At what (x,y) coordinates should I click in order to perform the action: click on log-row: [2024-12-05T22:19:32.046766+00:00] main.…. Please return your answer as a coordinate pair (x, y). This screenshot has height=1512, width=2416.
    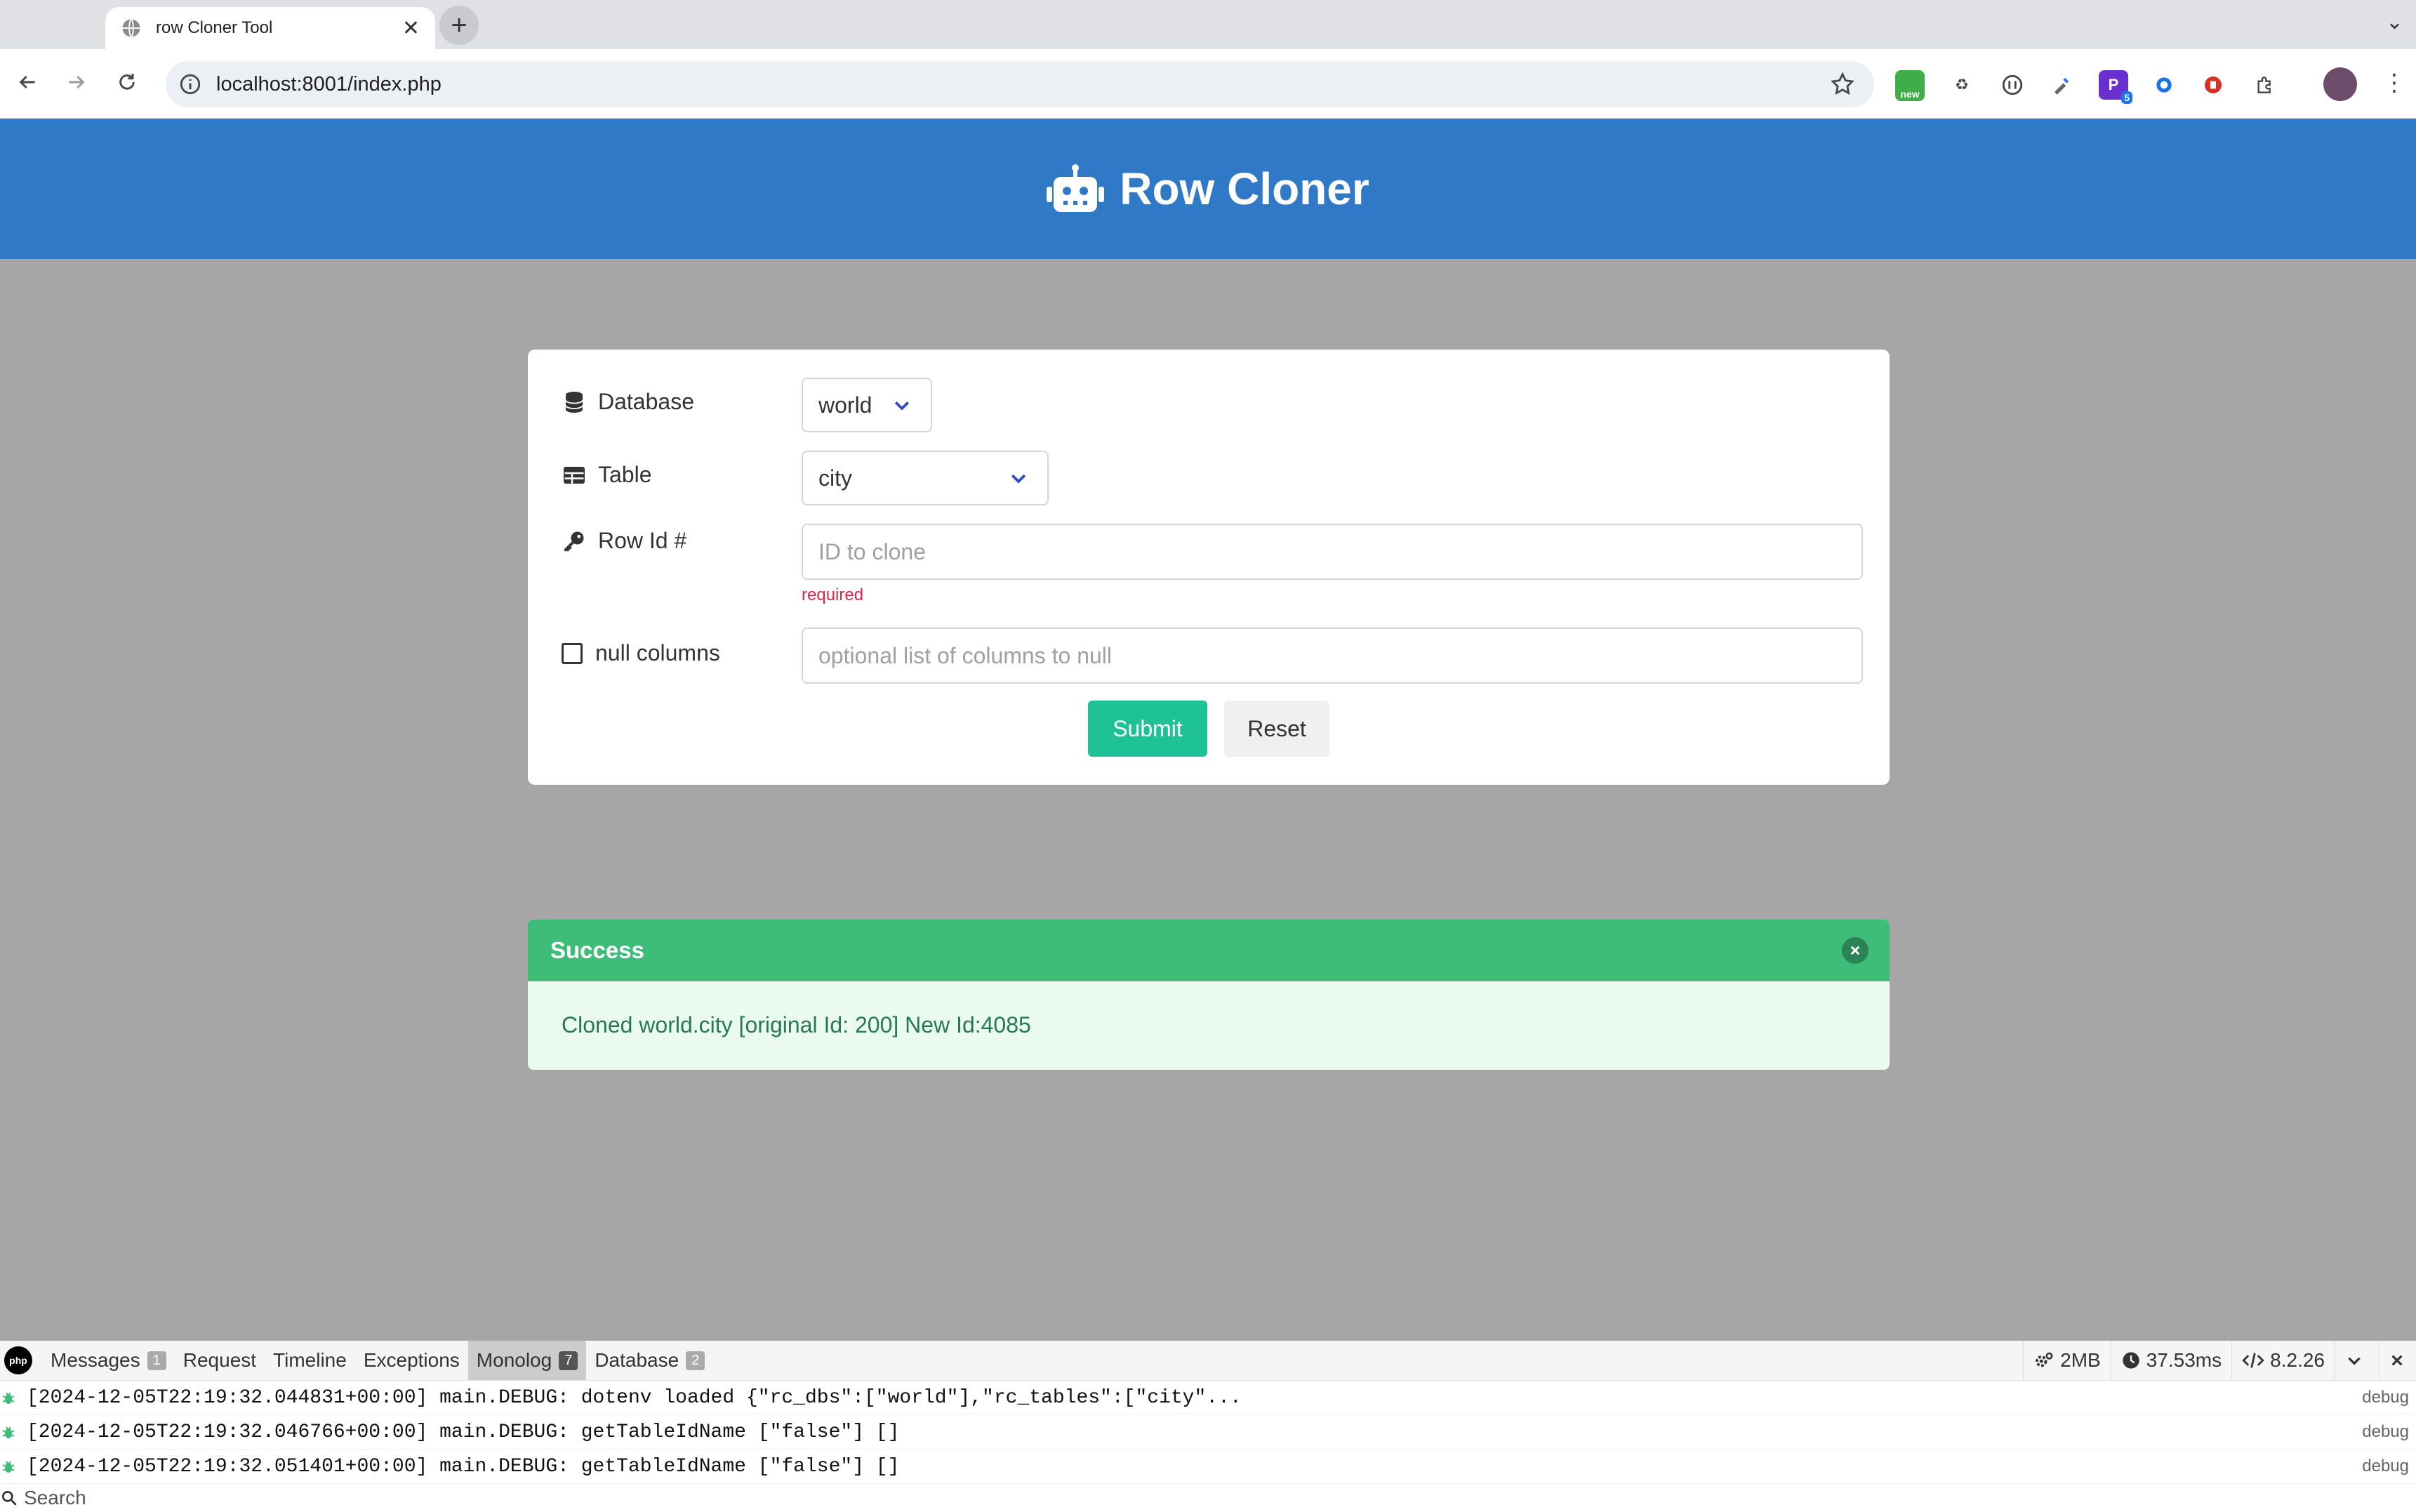
    Looking at the image, I should click on (1208, 1432).